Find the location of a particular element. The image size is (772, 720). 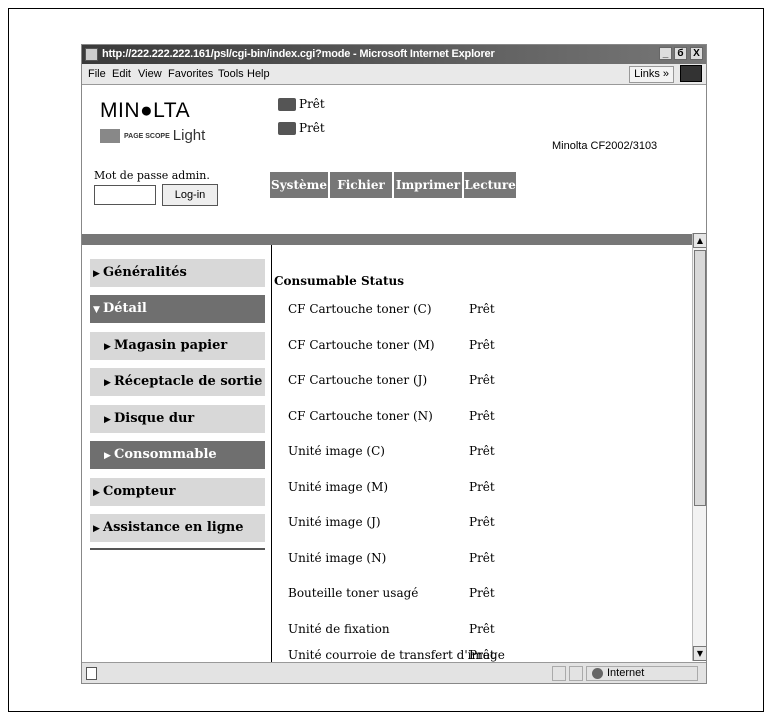

scanner-status-text: Prêt is located at coordinates (312, 128).